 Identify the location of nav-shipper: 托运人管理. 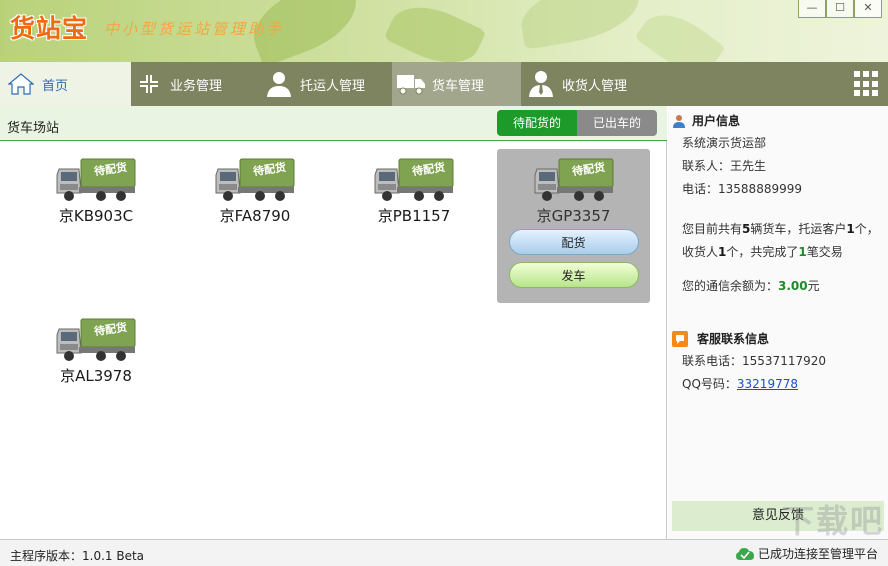
(327, 84).